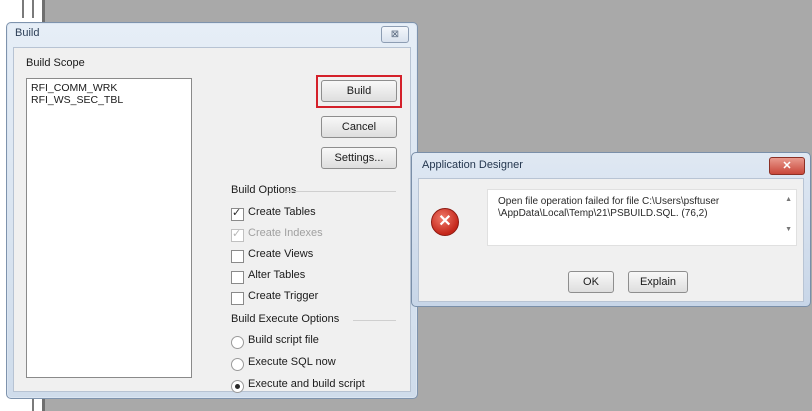 The height and width of the screenshot is (411, 812). I want to click on create-views-checkbox, so click(237, 256).